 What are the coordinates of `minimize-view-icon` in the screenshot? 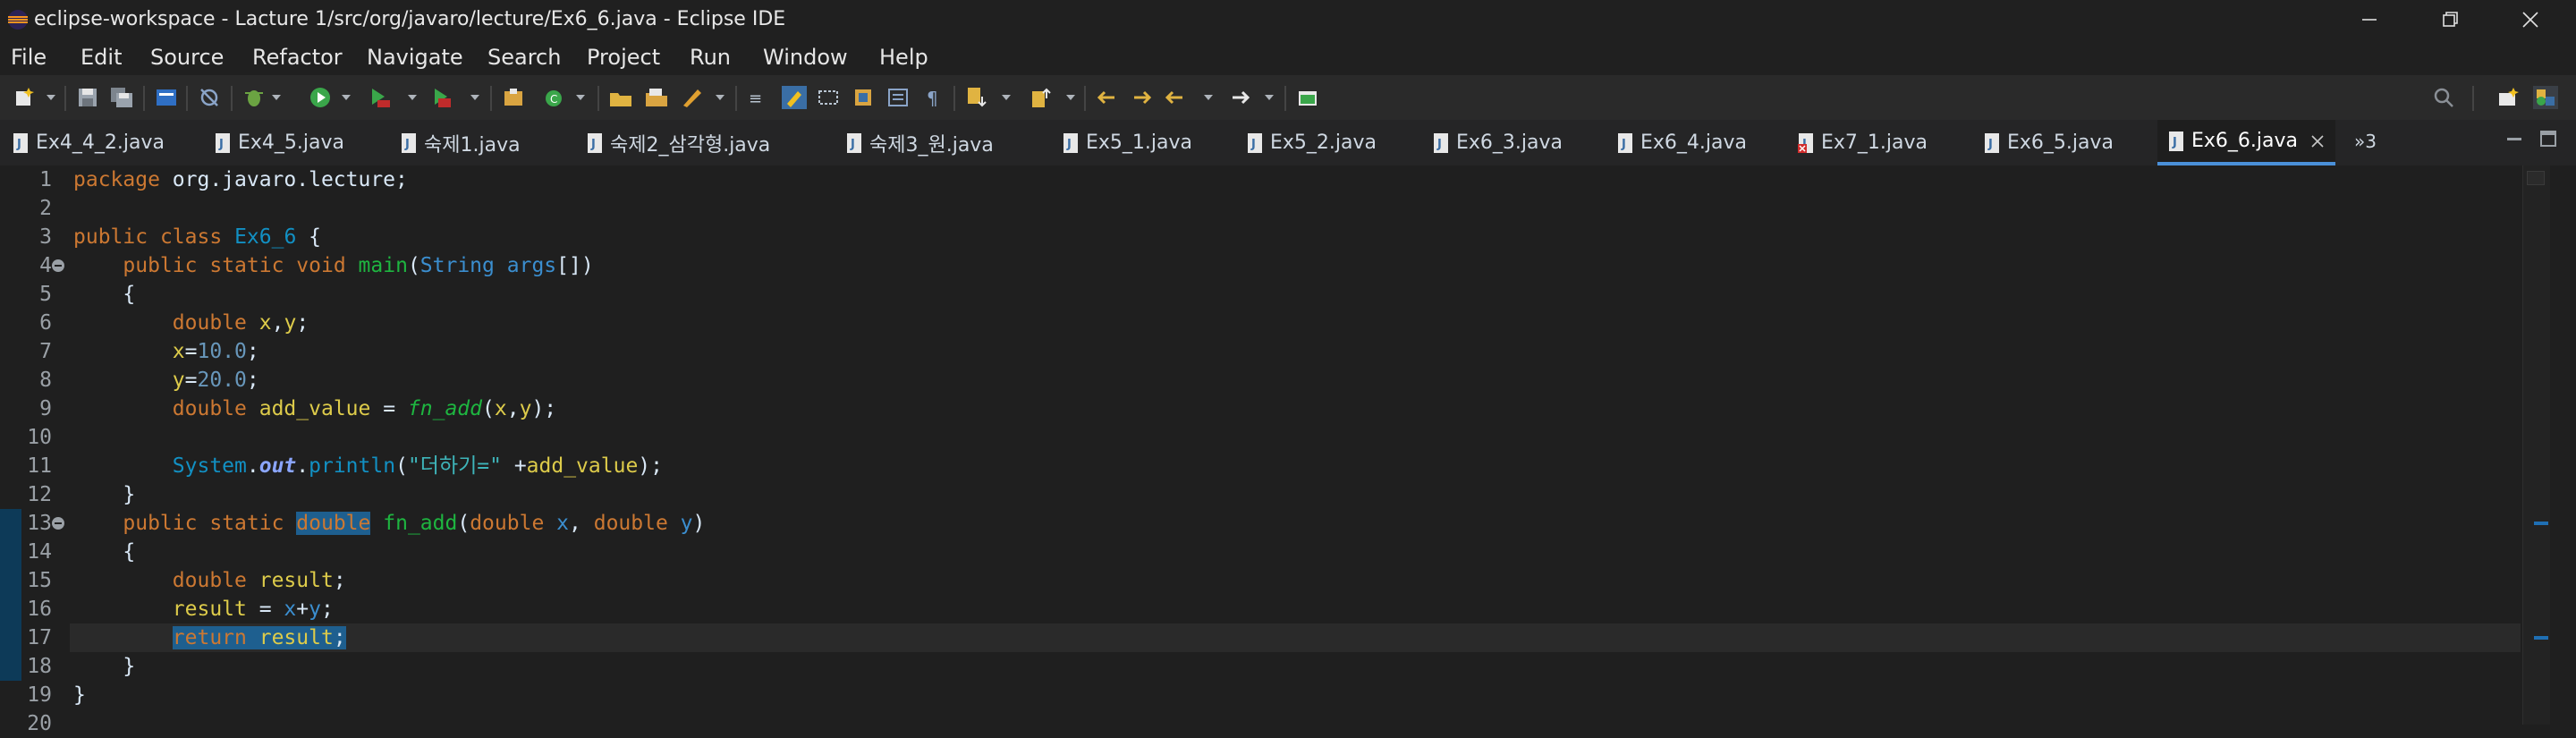 It's located at (2514, 138).